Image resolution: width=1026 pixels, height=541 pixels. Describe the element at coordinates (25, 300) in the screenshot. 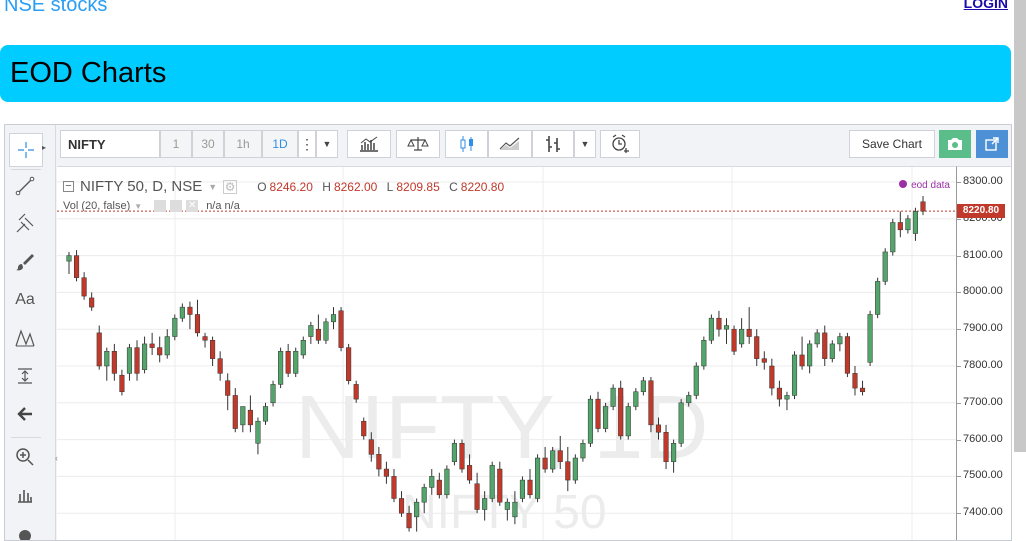

I see `text-tool-icon: Aa` at that location.